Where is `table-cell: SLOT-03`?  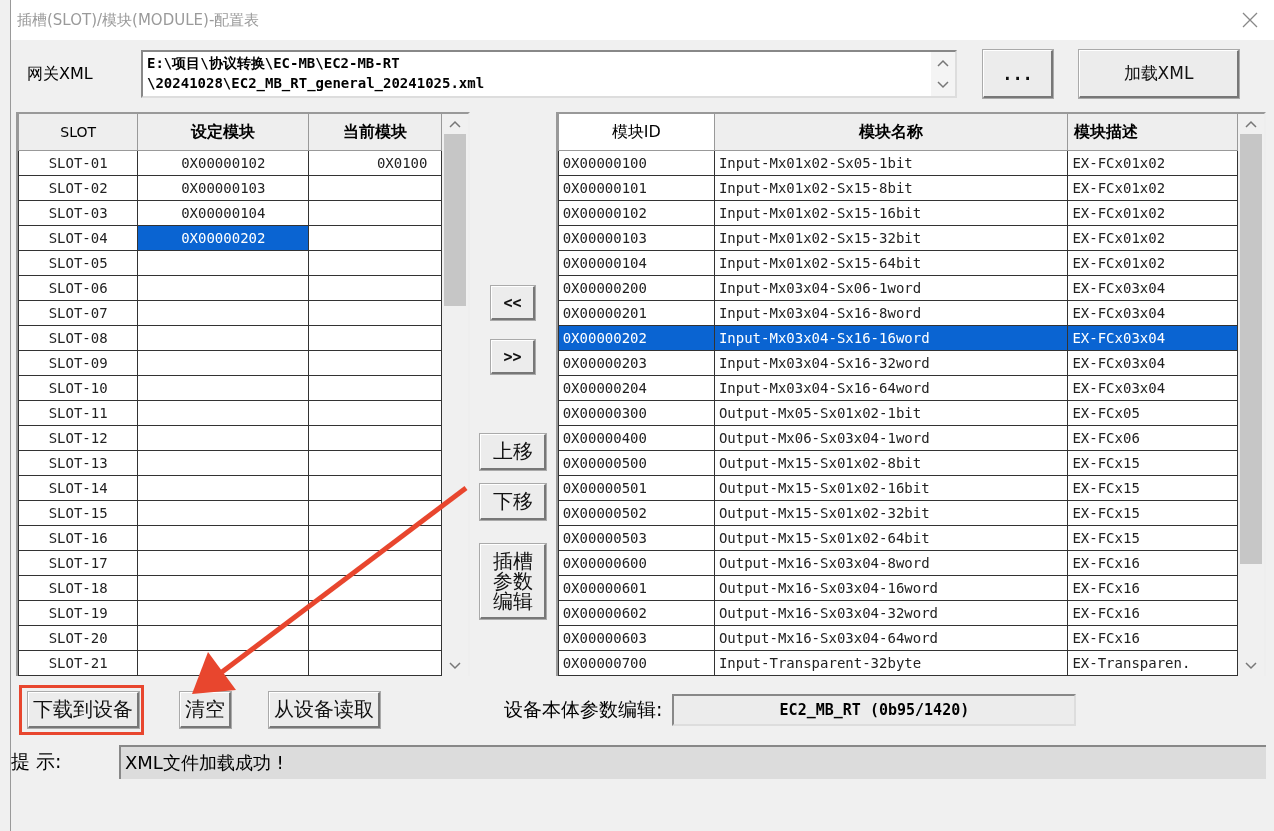 table-cell: SLOT-03 is located at coordinates (78, 213).